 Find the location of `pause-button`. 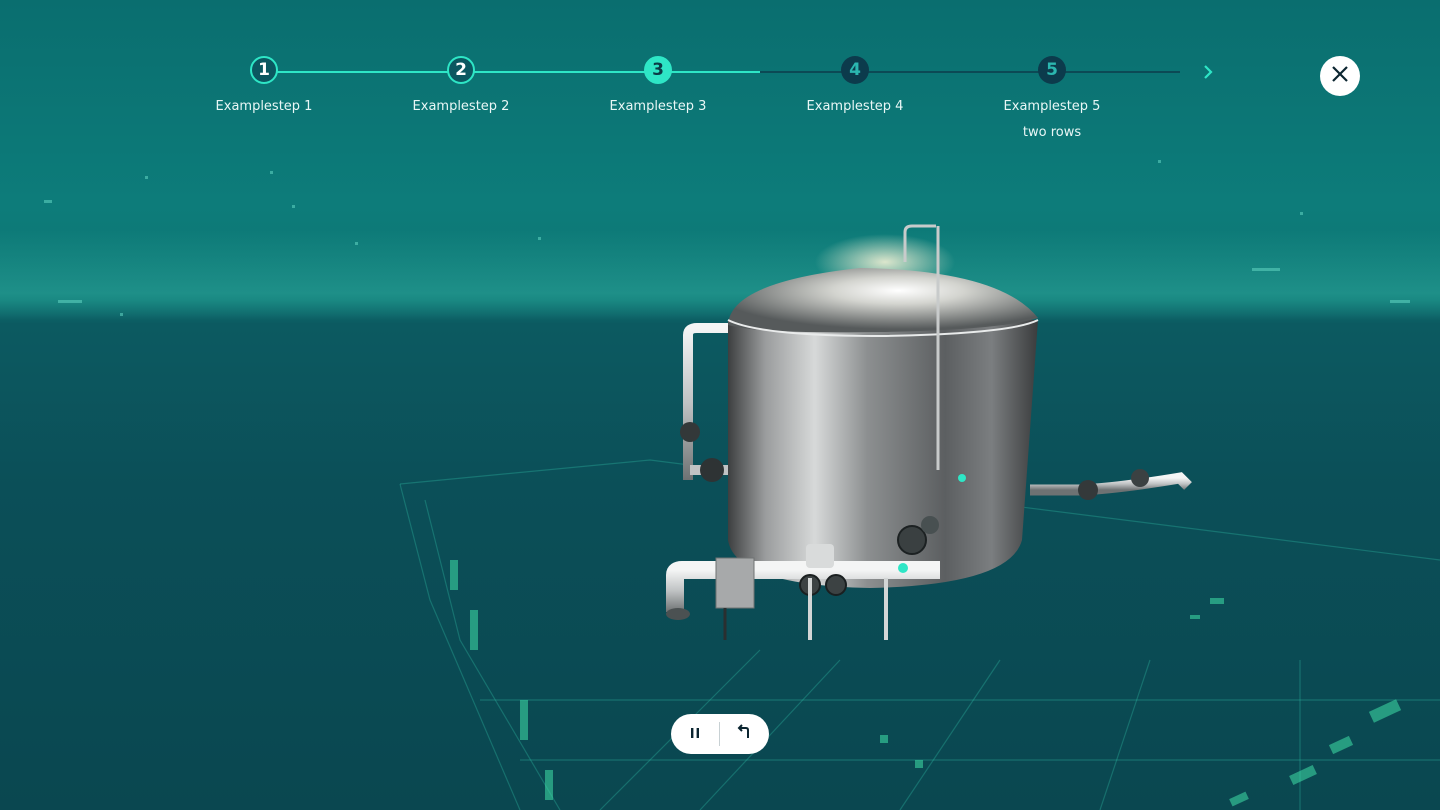

pause-button is located at coordinates (695, 734).